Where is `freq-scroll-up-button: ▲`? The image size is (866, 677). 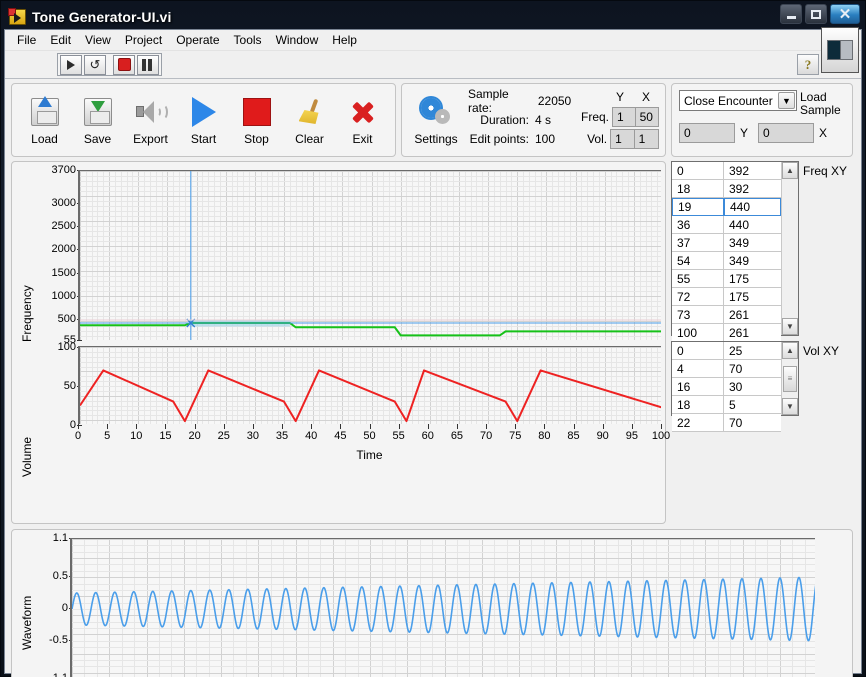
freq-scroll-up-button: ▲ is located at coordinates (790, 170).